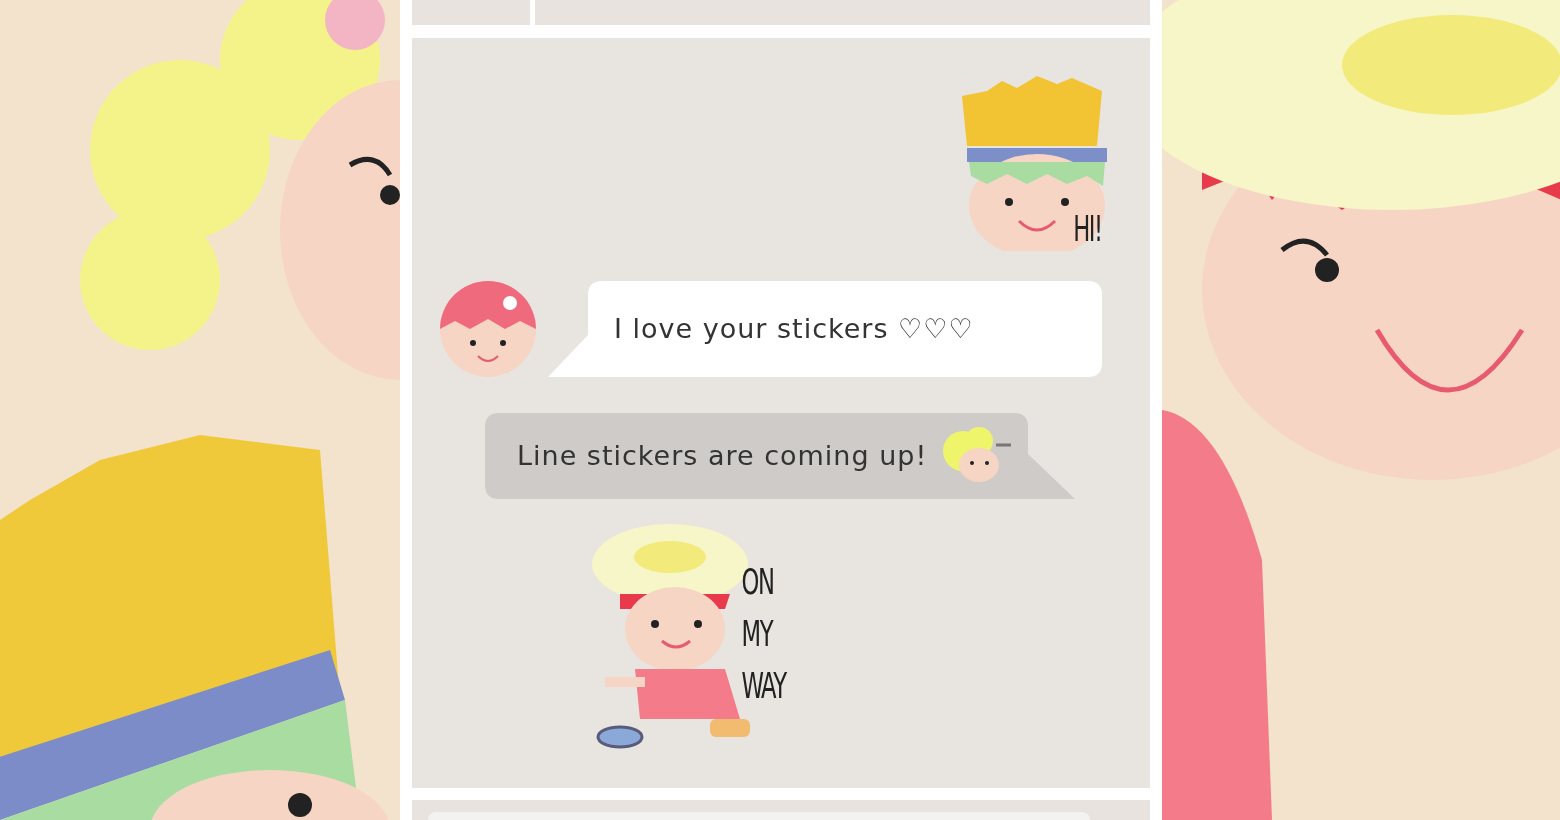 This screenshot has height=820, width=1560. Describe the element at coordinates (825, 329) in the screenshot. I see `message-bubble: I love your stickers ♡♡♡` at that location.